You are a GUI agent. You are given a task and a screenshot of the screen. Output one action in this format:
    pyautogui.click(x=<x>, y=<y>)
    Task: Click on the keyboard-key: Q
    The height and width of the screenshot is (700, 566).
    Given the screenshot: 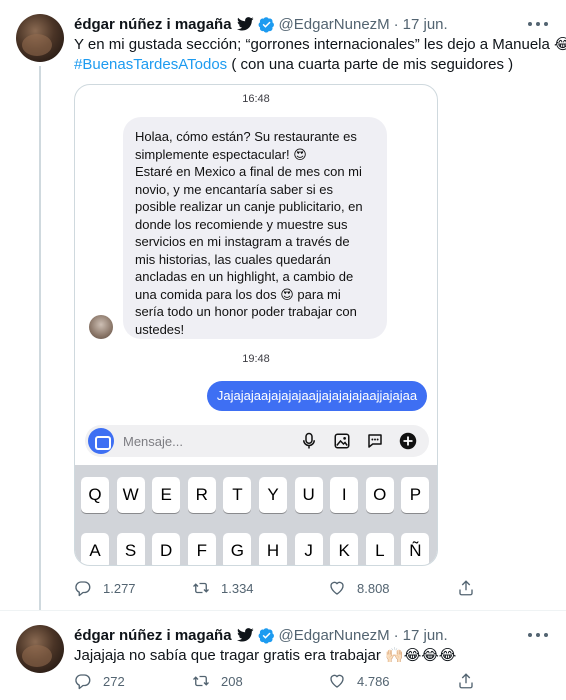 What is the action you would take?
    pyautogui.click(x=95, y=495)
    